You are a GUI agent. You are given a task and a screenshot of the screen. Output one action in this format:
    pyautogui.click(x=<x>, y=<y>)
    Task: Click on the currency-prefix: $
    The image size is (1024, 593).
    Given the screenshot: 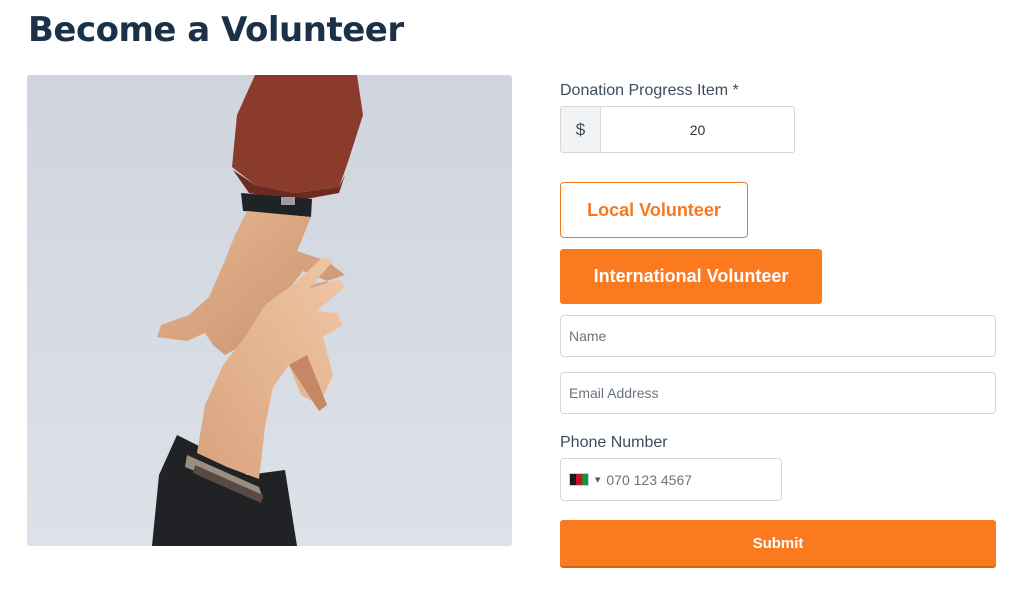 What is the action you would take?
    pyautogui.click(x=581, y=129)
    